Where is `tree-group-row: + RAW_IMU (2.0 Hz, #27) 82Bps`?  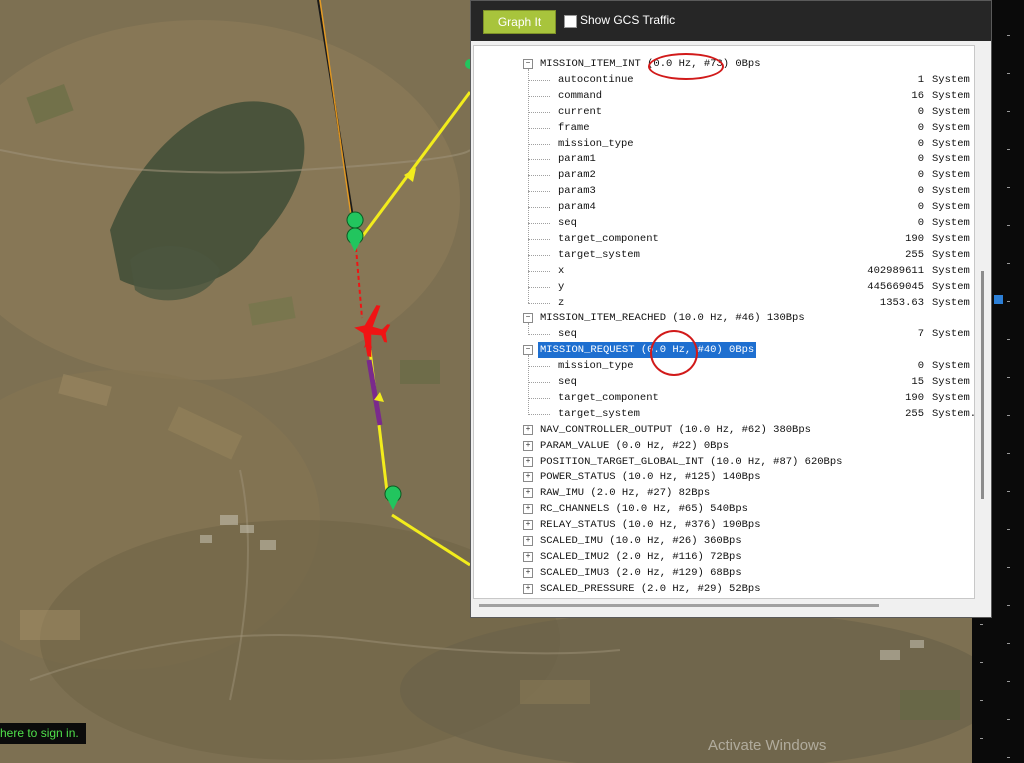
tree-group-row: + RAW_IMU (2.0 Hz, #27) 82Bps is located at coordinates (724, 493).